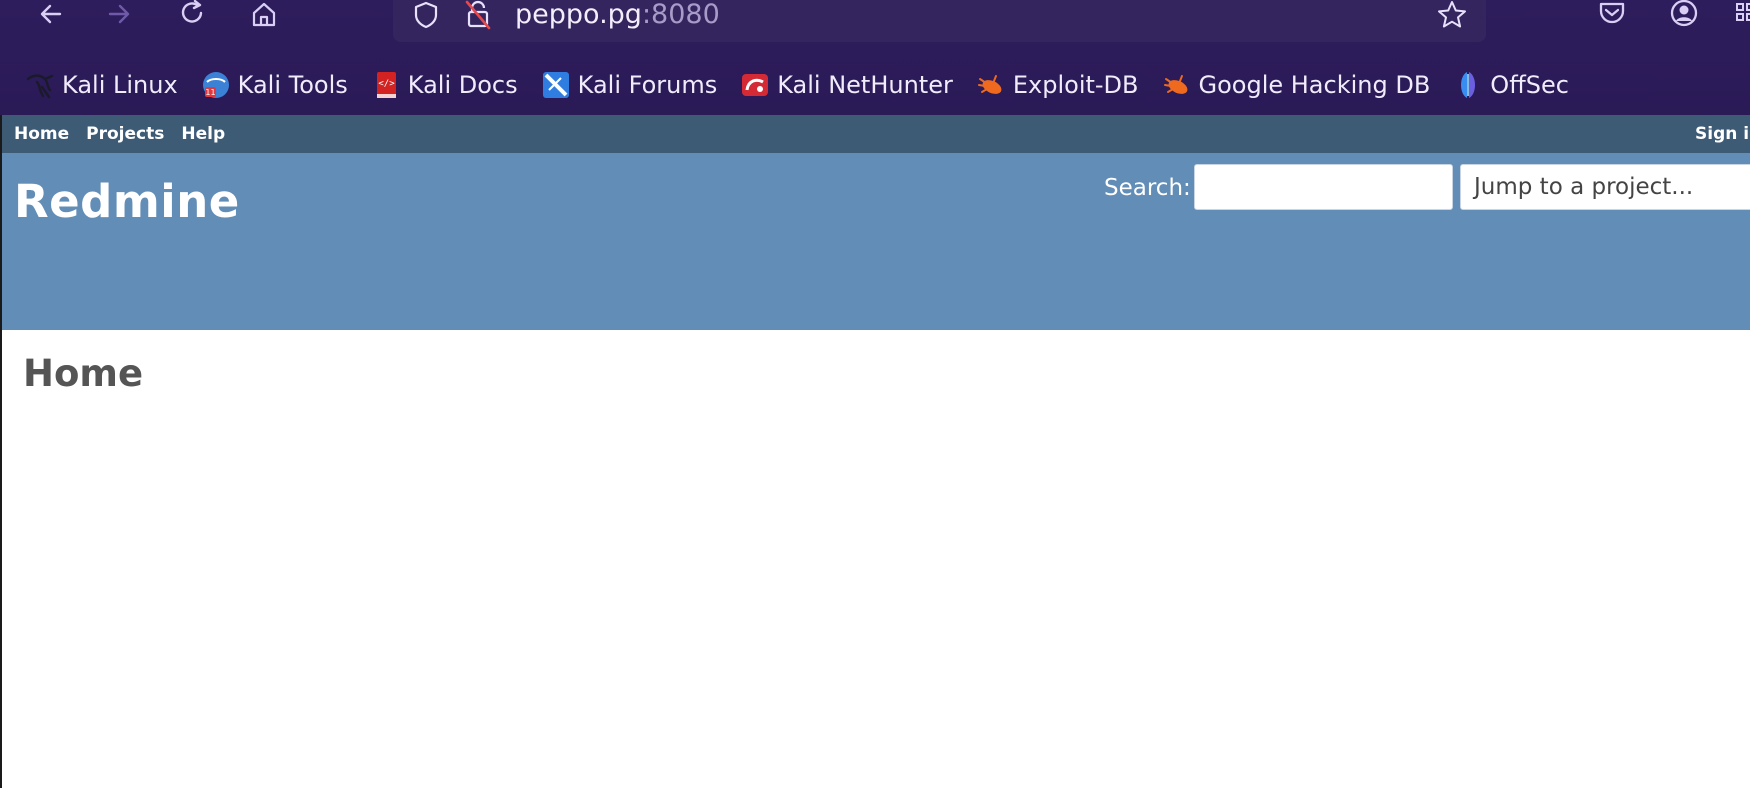 Image resolution: width=1750 pixels, height=788 pixels. I want to click on bookmark-kali-docs: </> Kali Docs, so click(439, 85).